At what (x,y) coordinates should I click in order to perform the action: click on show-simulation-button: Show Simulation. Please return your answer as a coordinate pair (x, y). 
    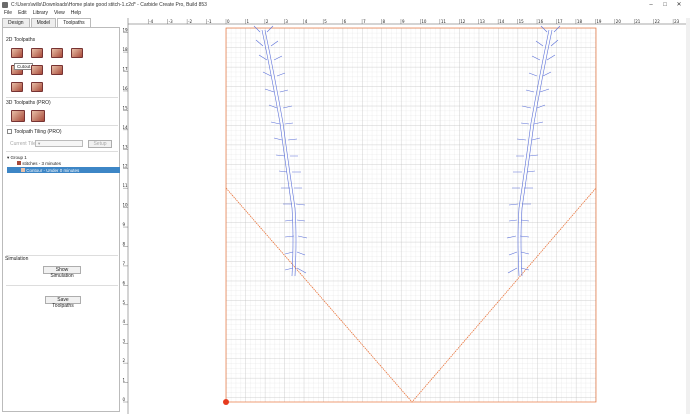
    Looking at the image, I should click on (62, 272).